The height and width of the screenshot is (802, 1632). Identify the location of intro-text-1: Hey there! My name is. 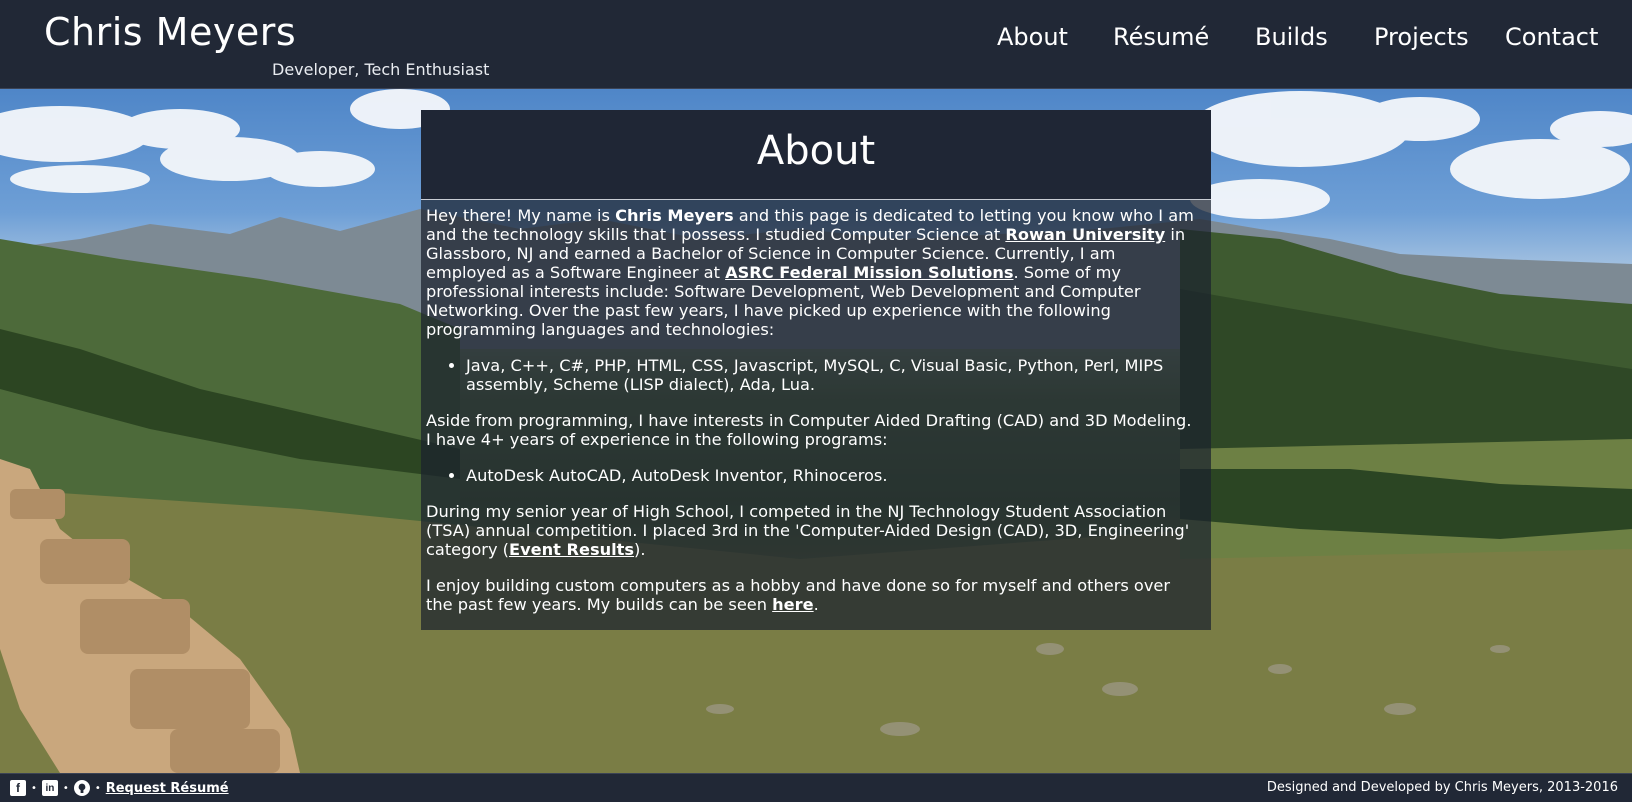
(521, 215).